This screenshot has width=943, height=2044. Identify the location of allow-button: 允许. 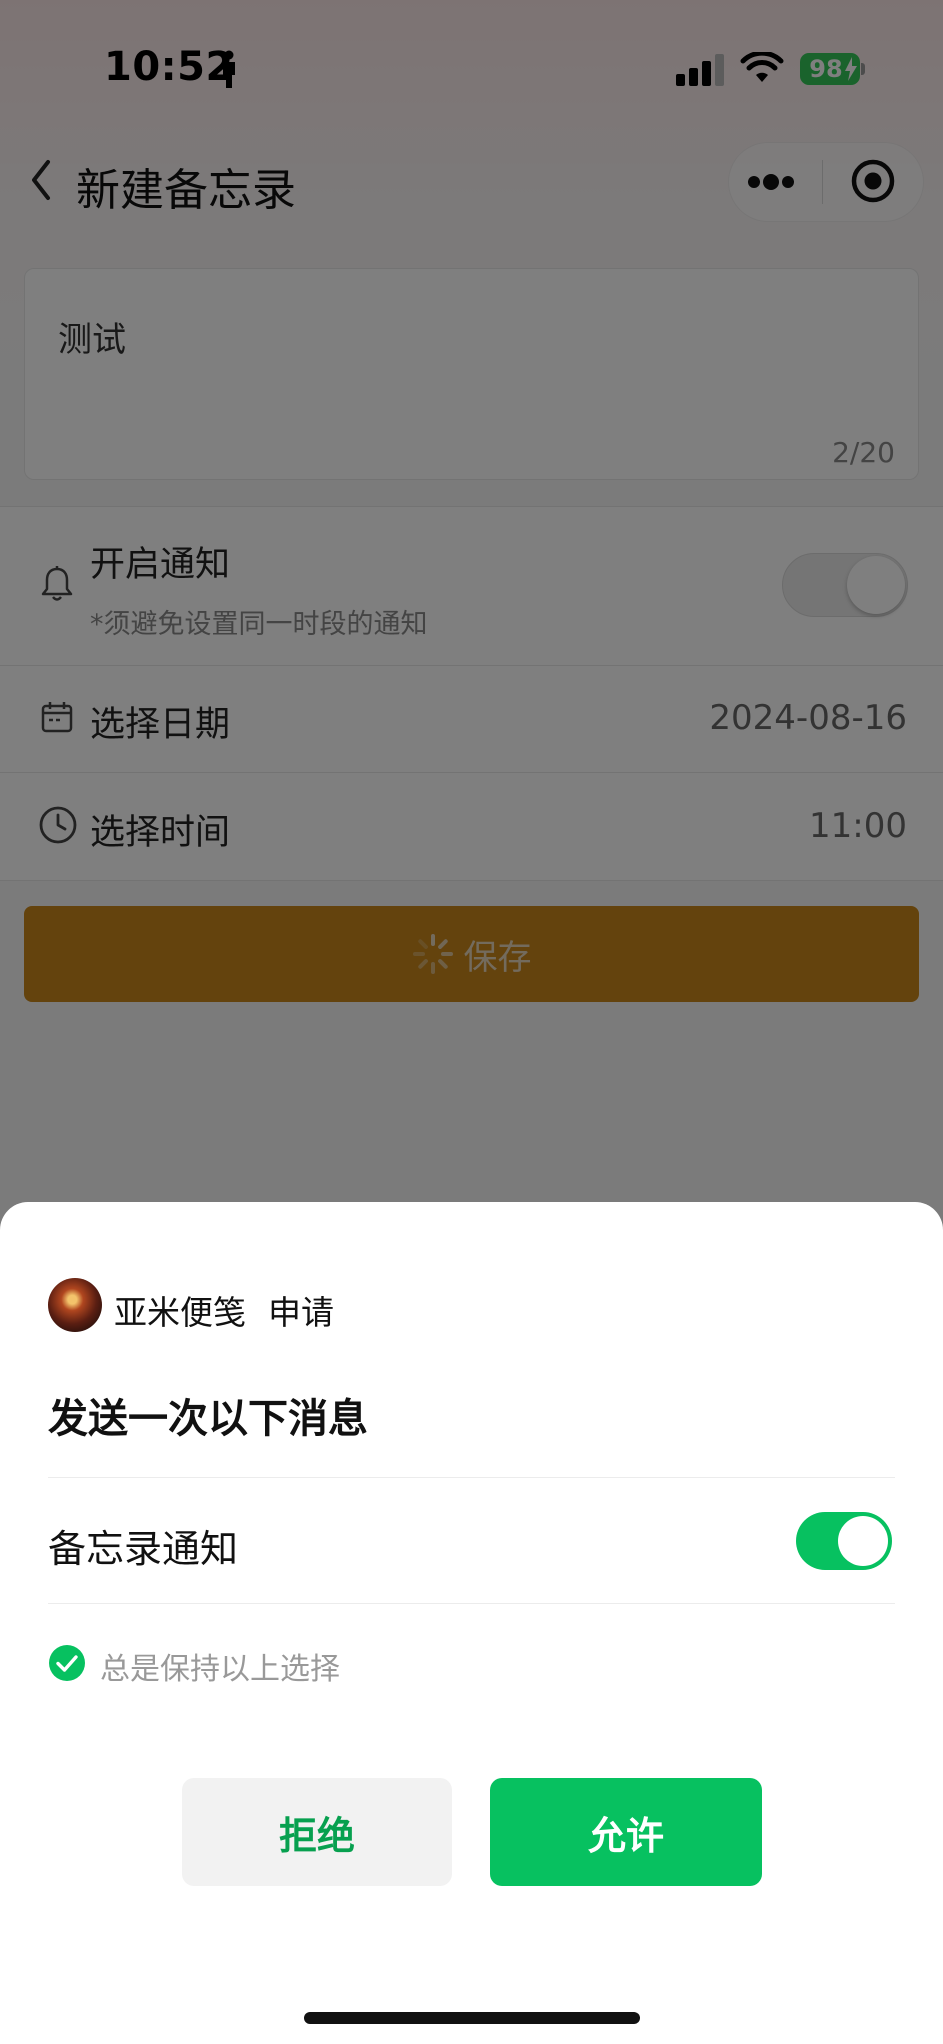
(626, 1832).